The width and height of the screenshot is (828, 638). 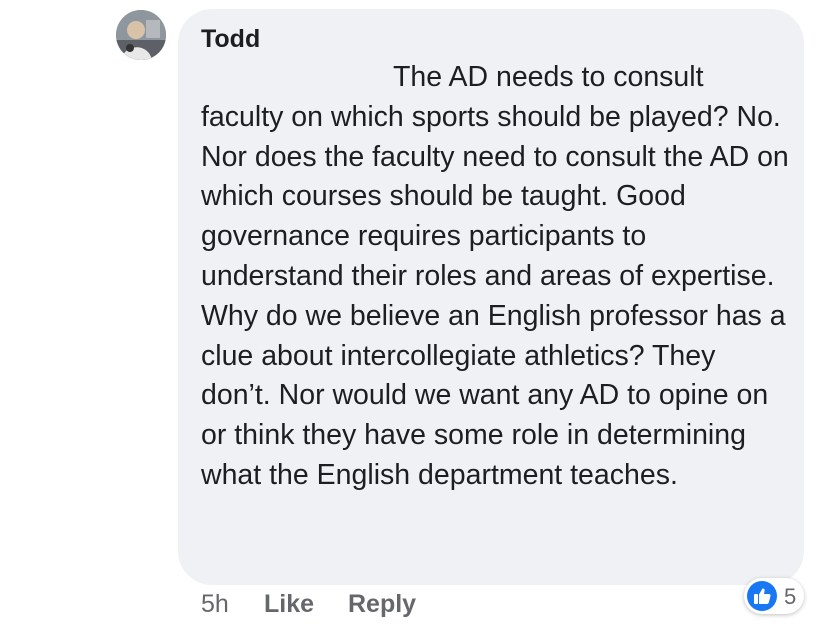 I want to click on like-button: Like, so click(x=289, y=604).